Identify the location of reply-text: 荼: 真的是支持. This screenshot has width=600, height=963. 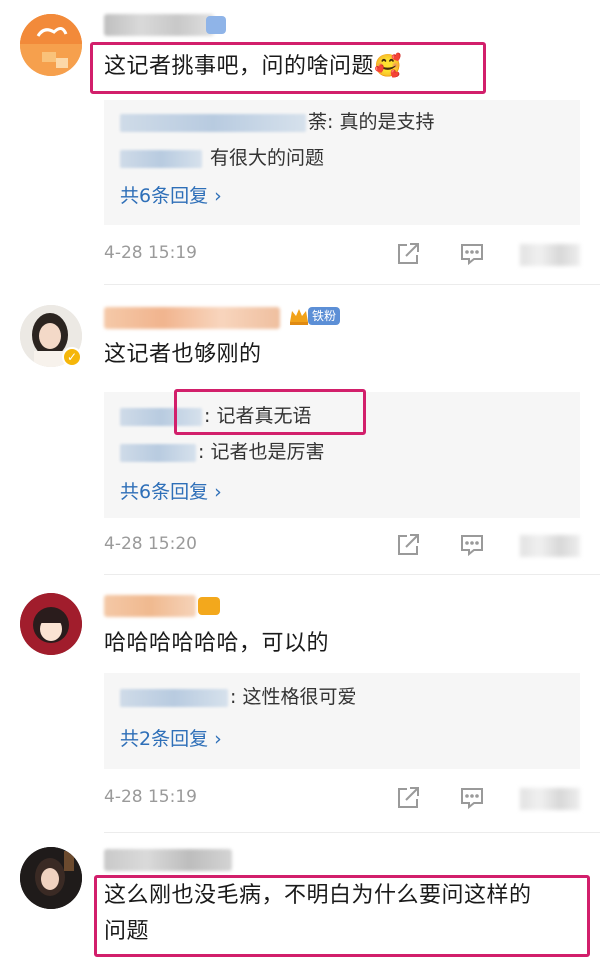
(371, 122).